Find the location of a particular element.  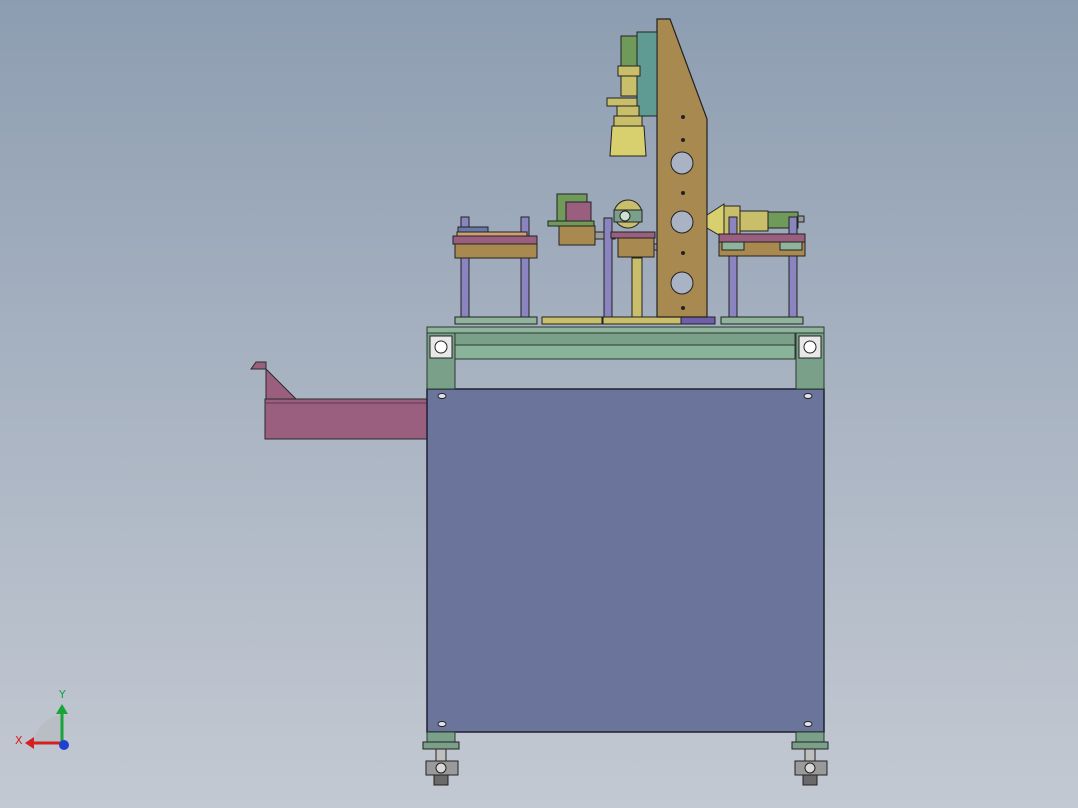

right-lift-unit is located at coordinates (762, 267).